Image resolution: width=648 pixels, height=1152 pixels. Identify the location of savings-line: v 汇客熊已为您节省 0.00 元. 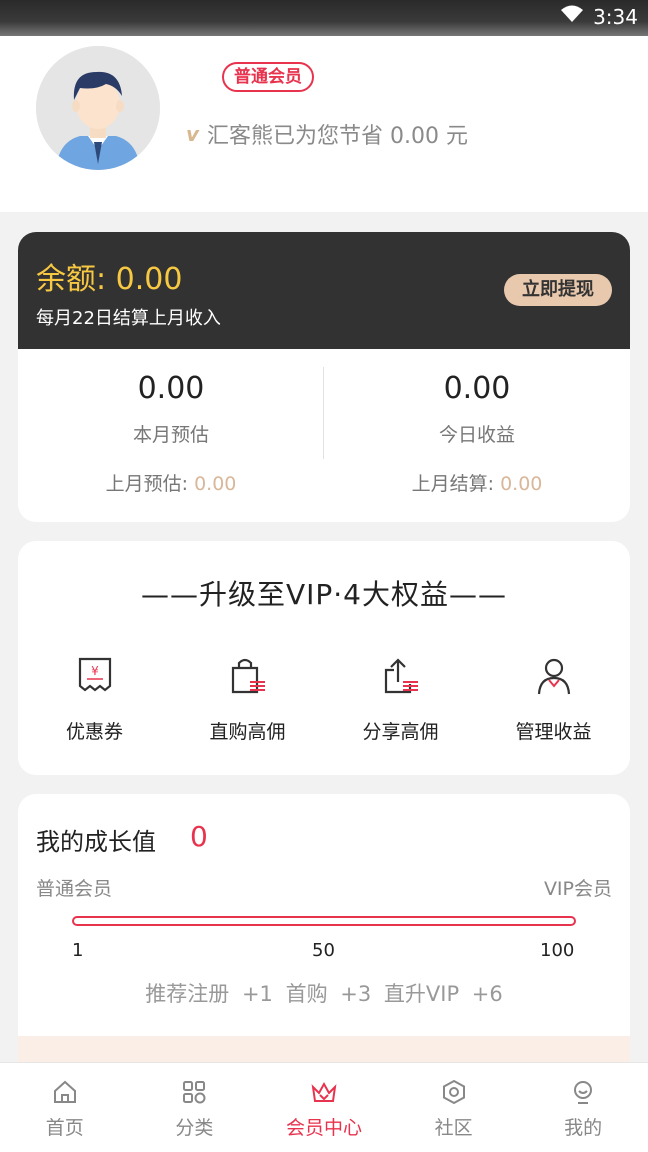
(327, 134).